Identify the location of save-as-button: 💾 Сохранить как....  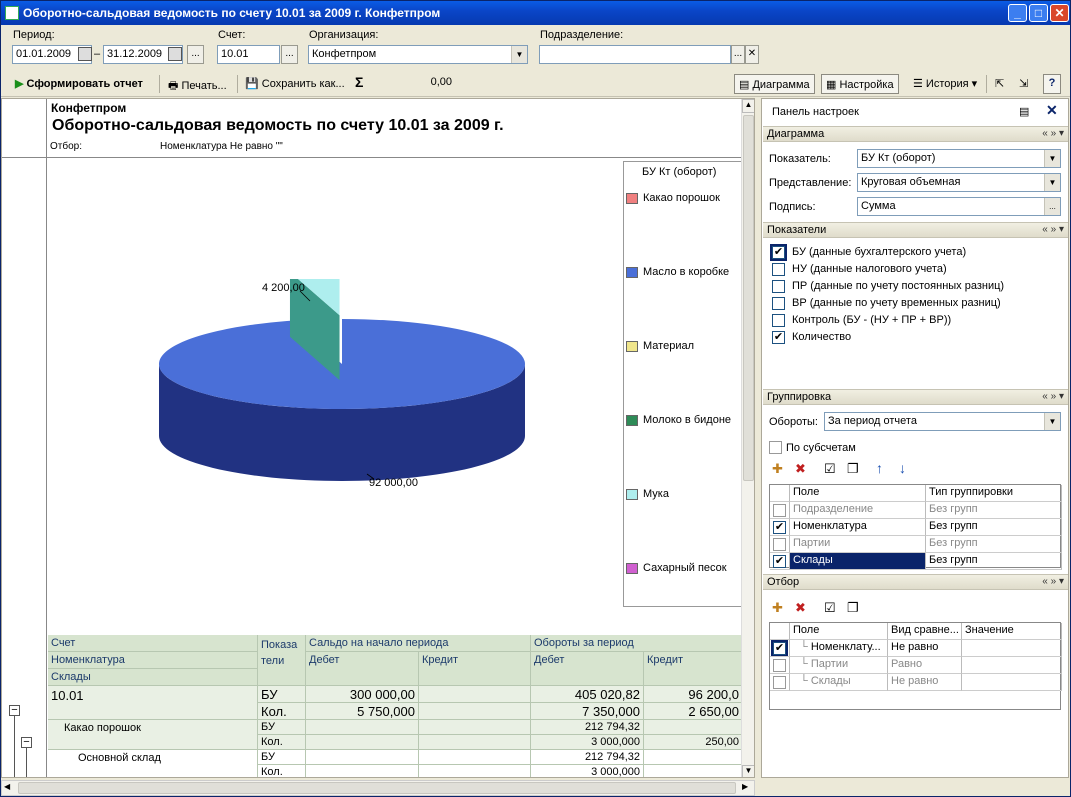
(295, 84).